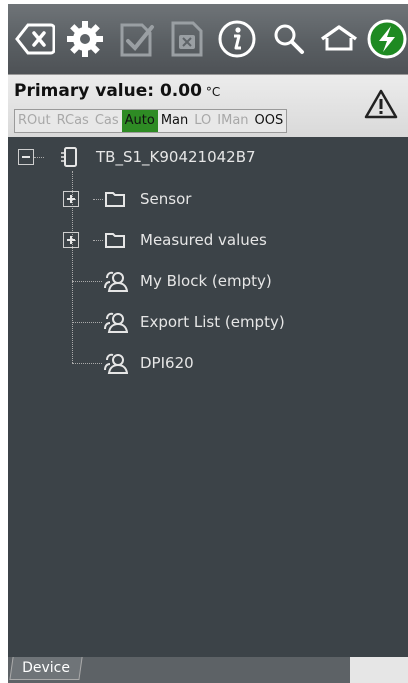 The image size is (408, 683). Describe the element at coordinates (176, 157) in the screenshot. I see `tree-item-label: TB_S1_K90421042B7` at that location.